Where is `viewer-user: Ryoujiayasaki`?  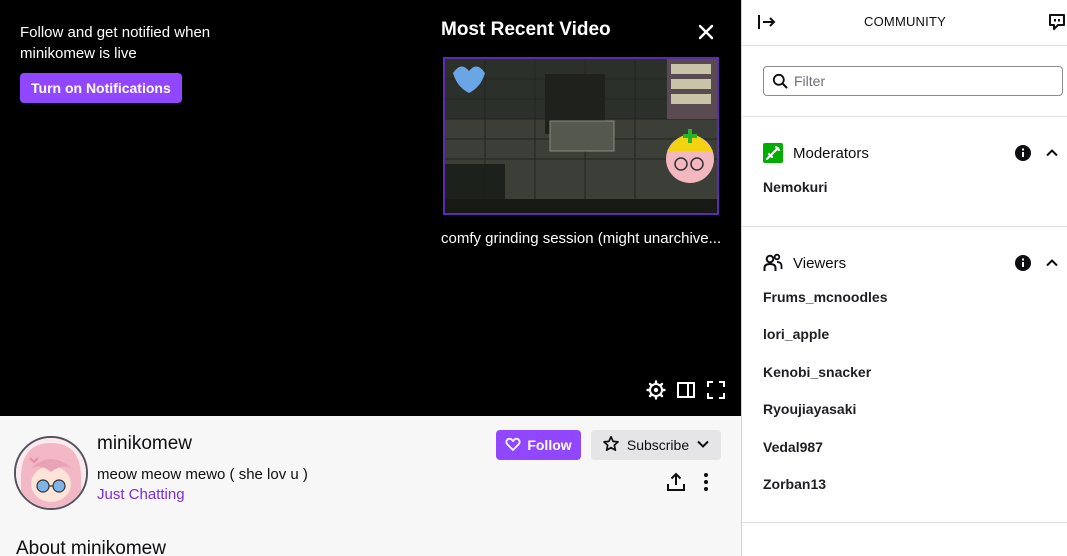
viewer-user: Ryoujiayasaki is located at coordinates (809, 409).